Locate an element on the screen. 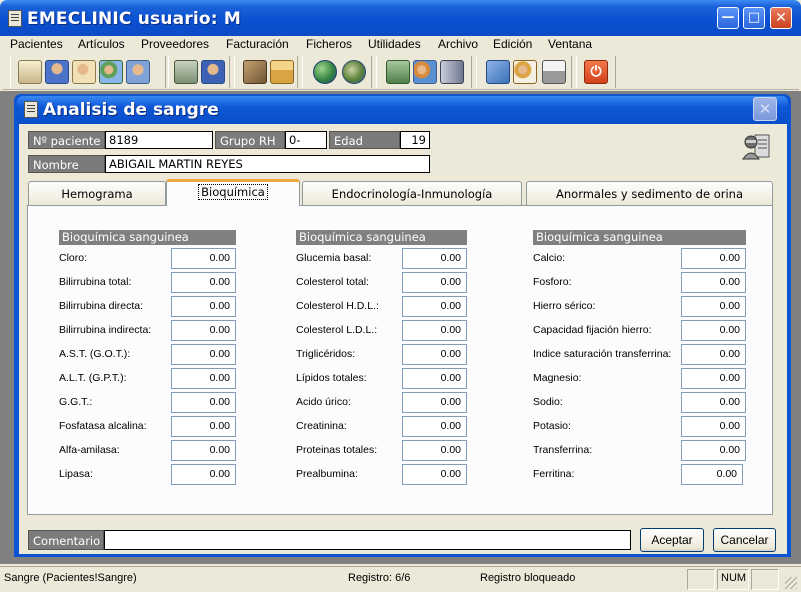  field-label: Magnesio: is located at coordinates (557, 378).